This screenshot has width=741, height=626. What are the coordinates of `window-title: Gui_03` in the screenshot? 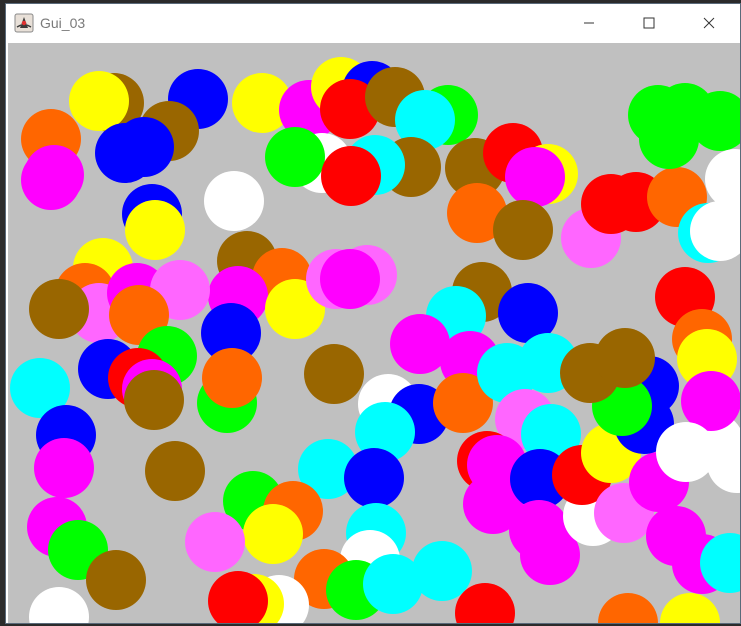 It's located at (63, 23).